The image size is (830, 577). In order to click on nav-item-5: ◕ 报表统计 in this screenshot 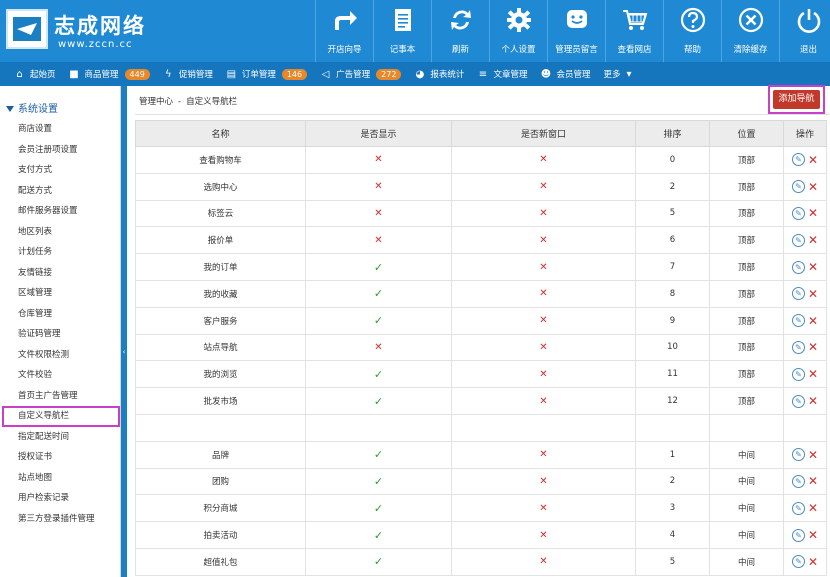, I will do `click(439, 74)`.